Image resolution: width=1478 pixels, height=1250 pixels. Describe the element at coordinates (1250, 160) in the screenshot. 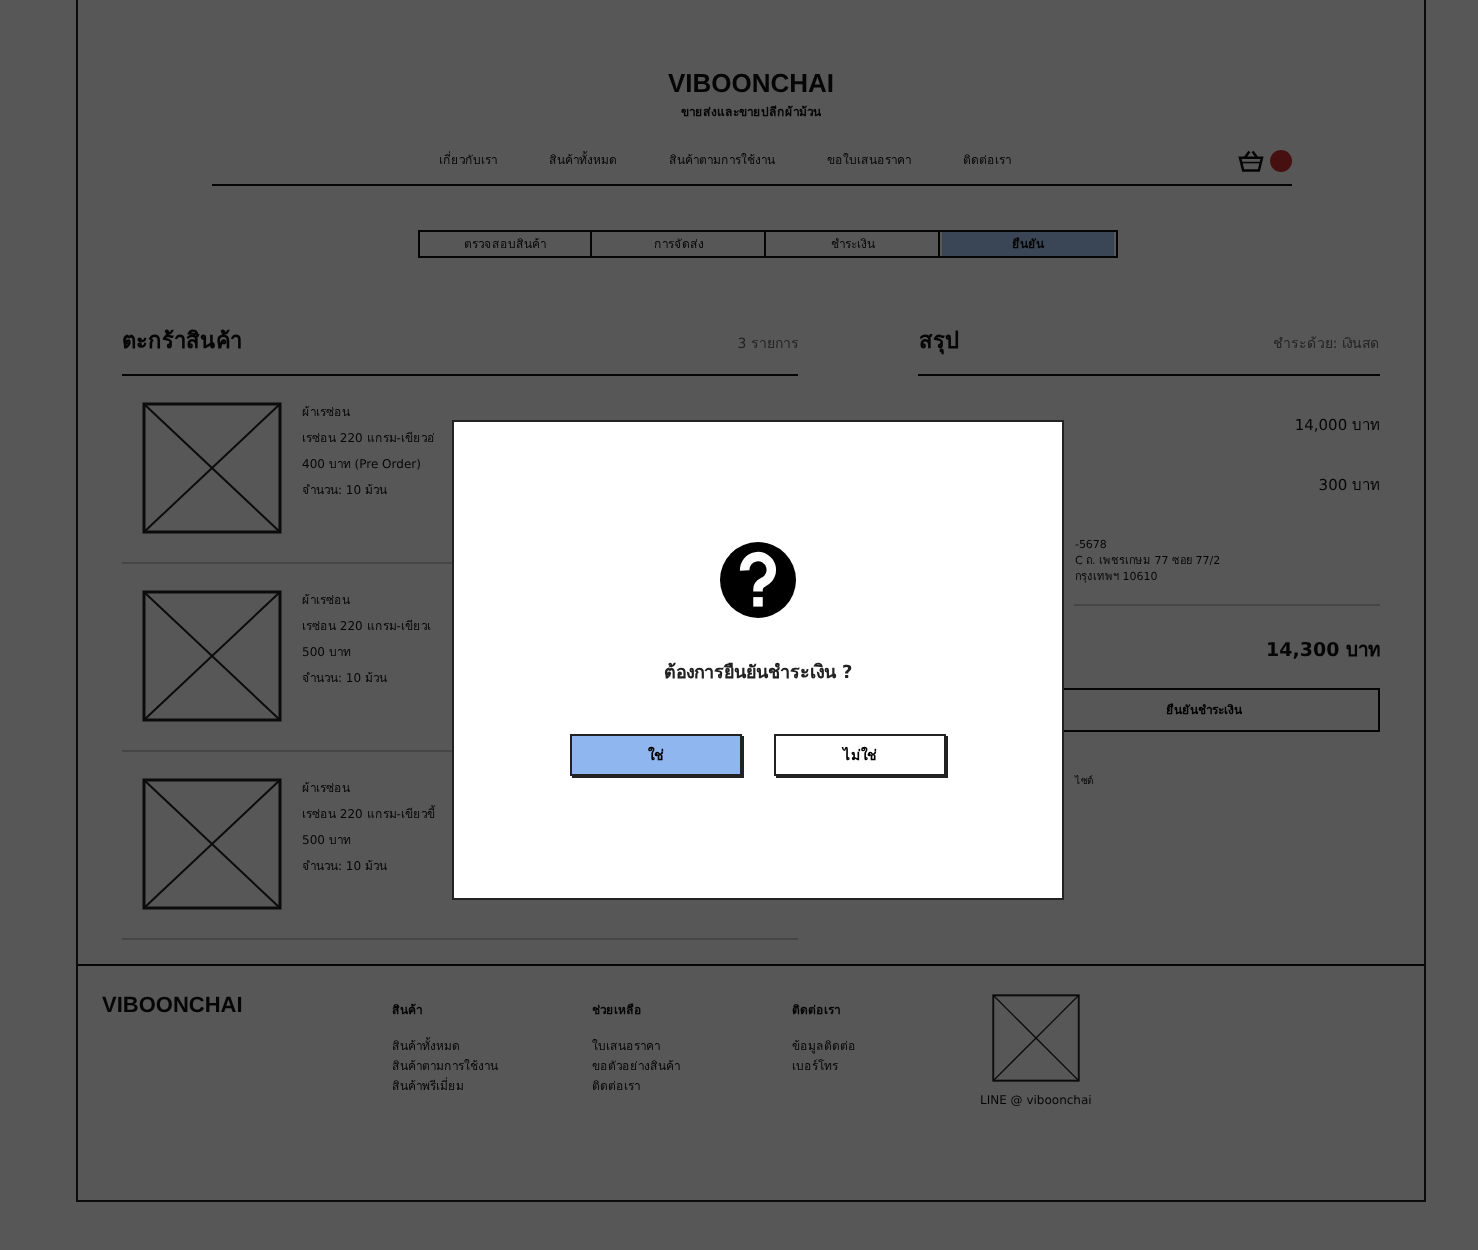

I see `basket-icon` at that location.